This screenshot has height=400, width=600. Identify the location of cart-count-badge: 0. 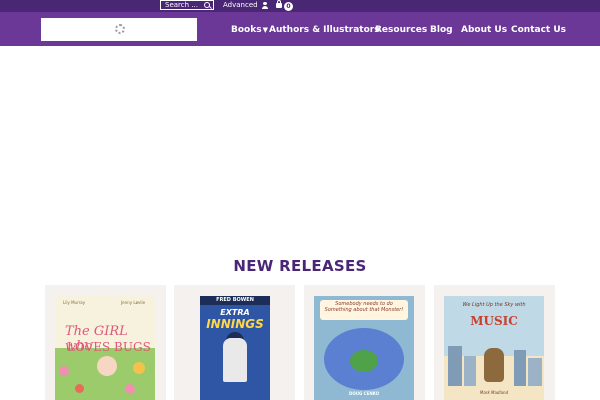
(288, 6).